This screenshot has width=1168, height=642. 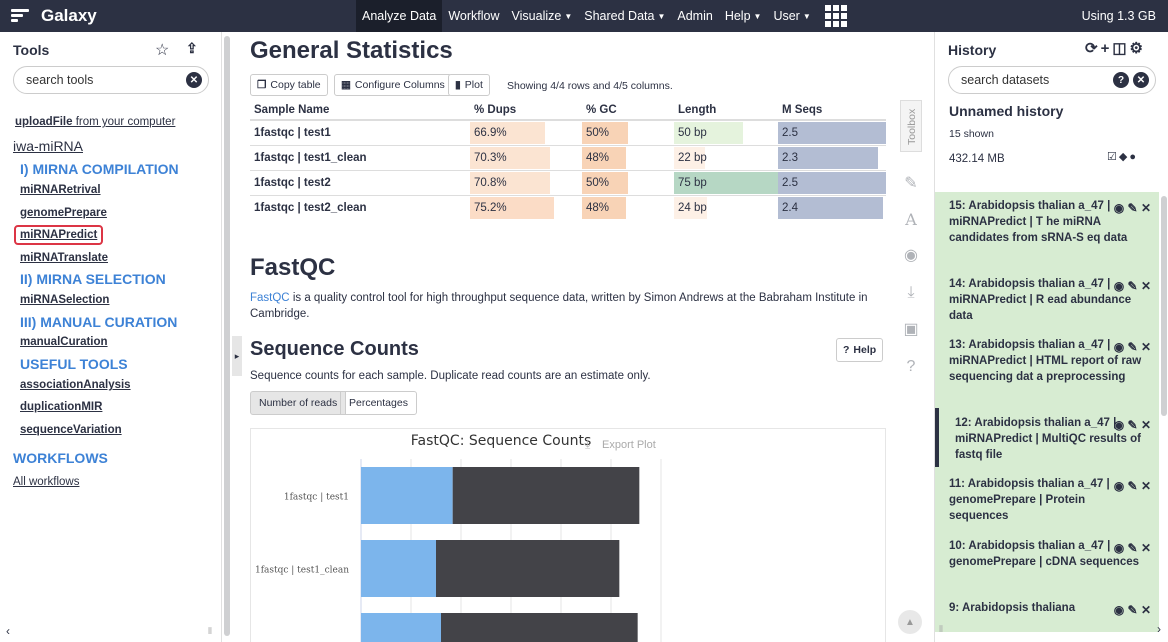 I want to click on section-mirna-selection: II) MIRNA SELECTION, so click(x=93, y=279).